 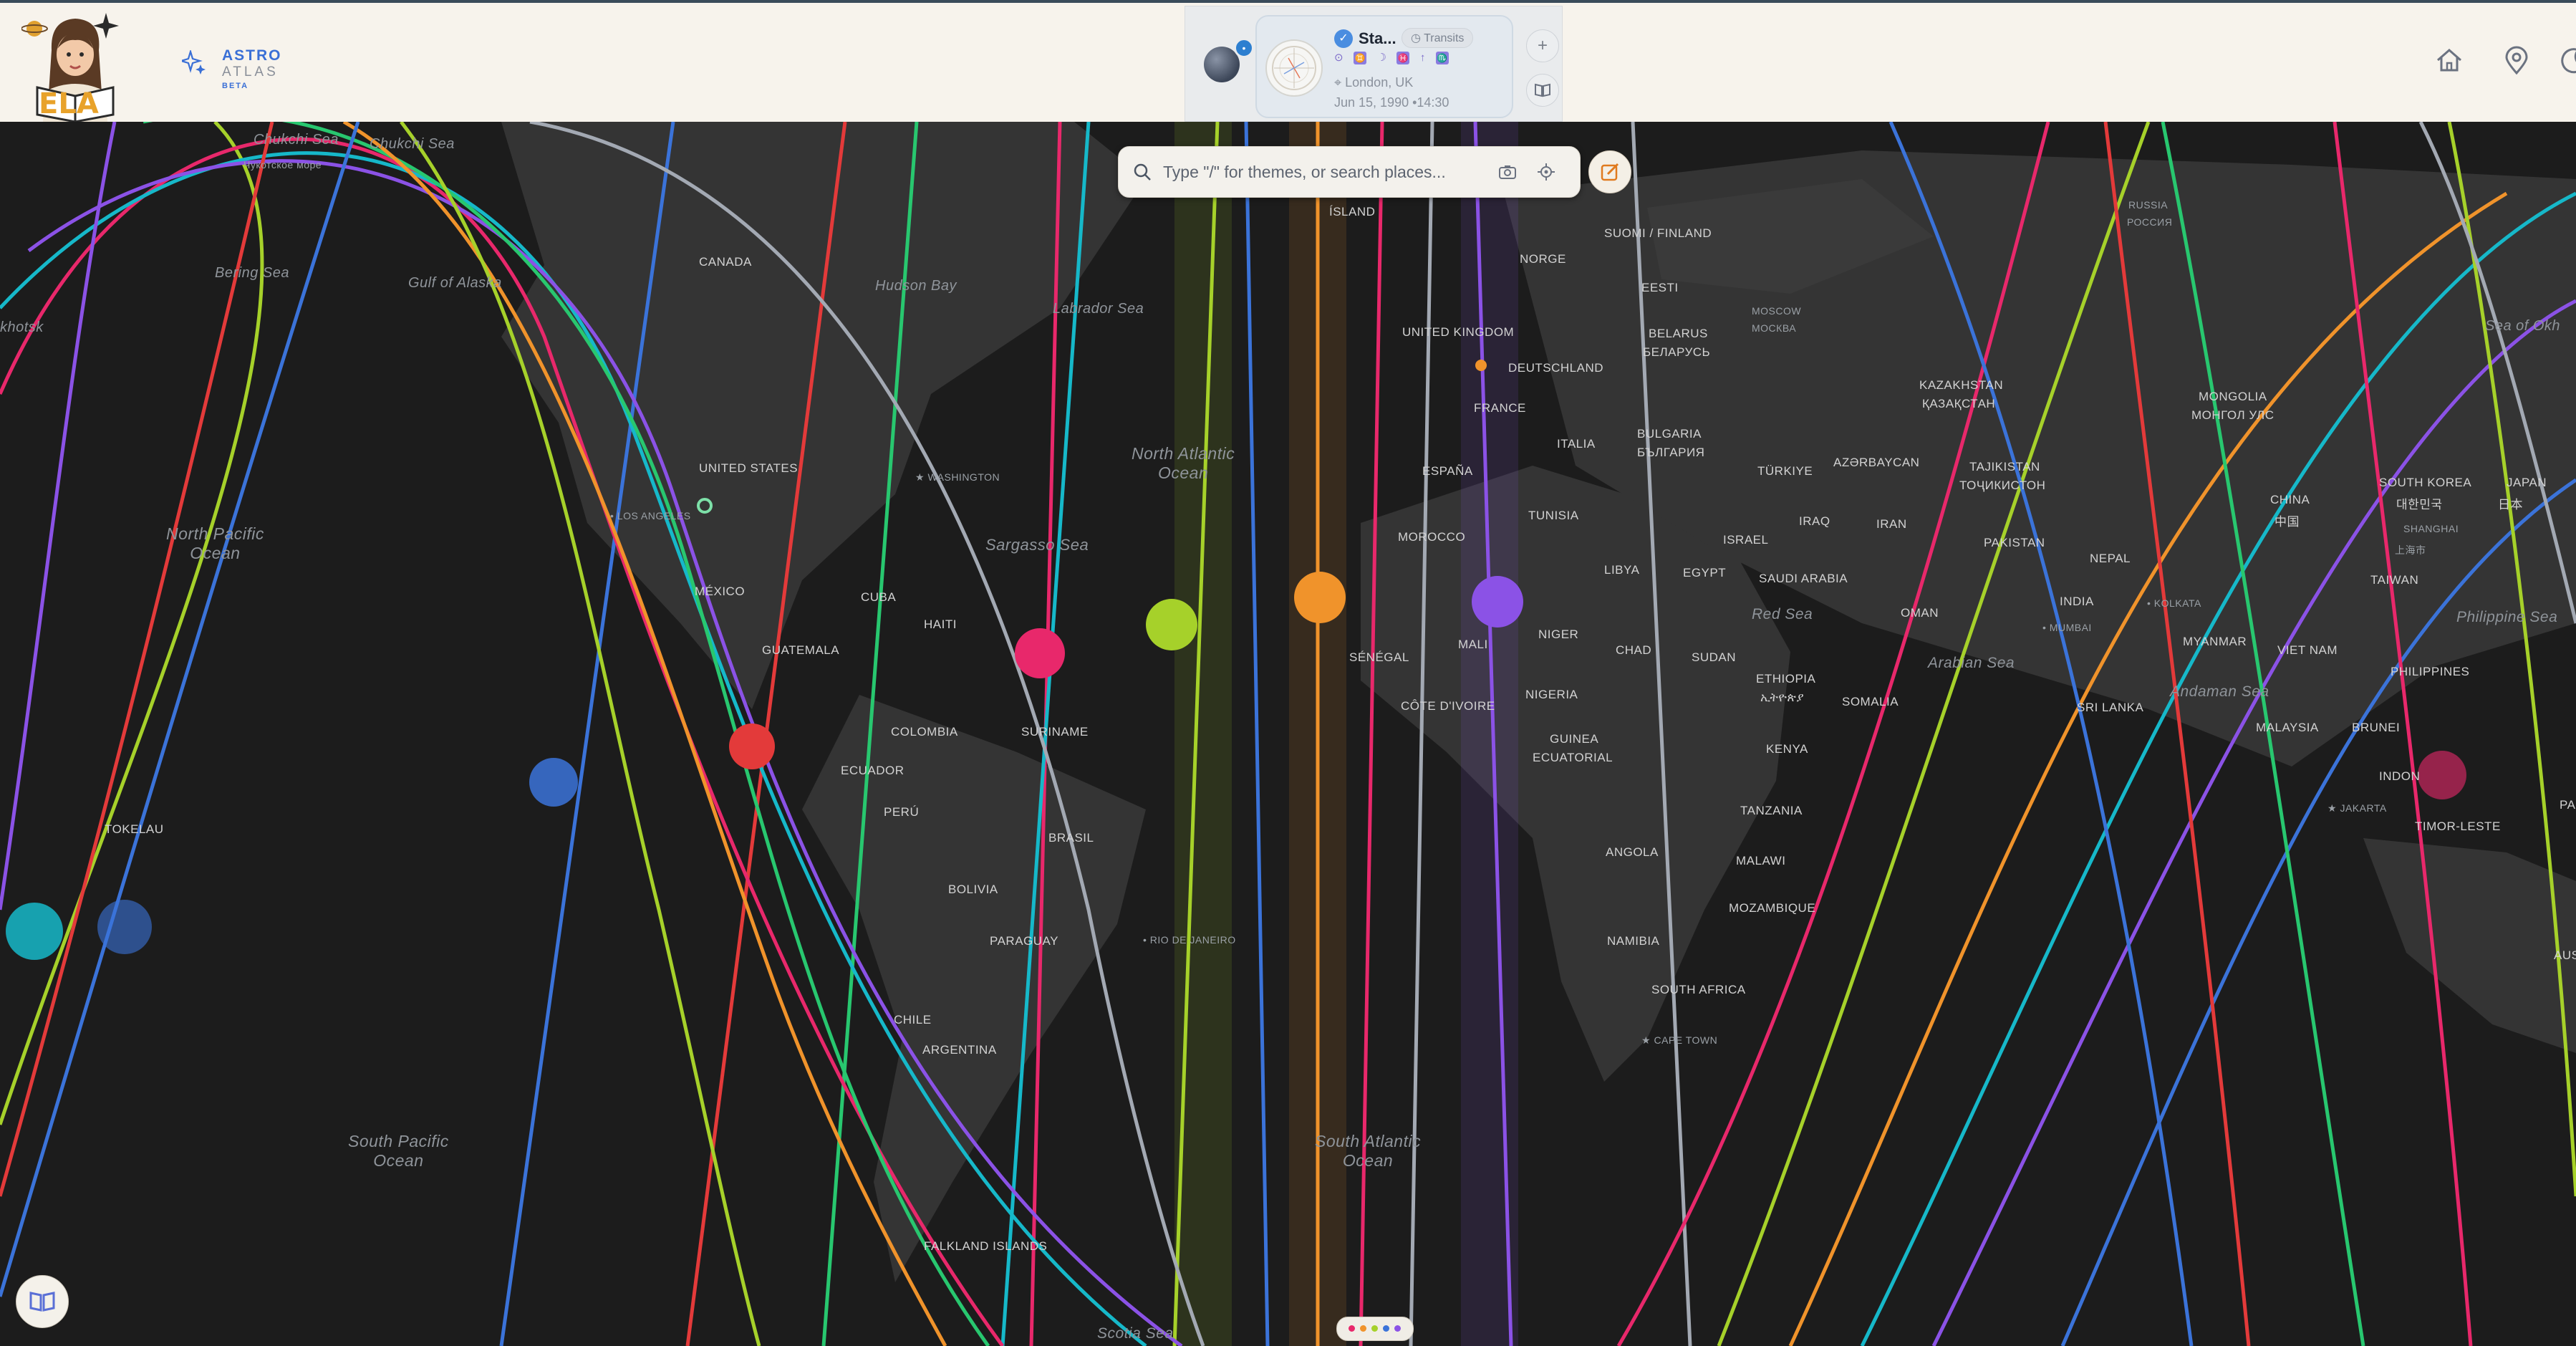 What do you see at coordinates (1142, 172) in the screenshot?
I see `search-icon` at bounding box center [1142, 172].